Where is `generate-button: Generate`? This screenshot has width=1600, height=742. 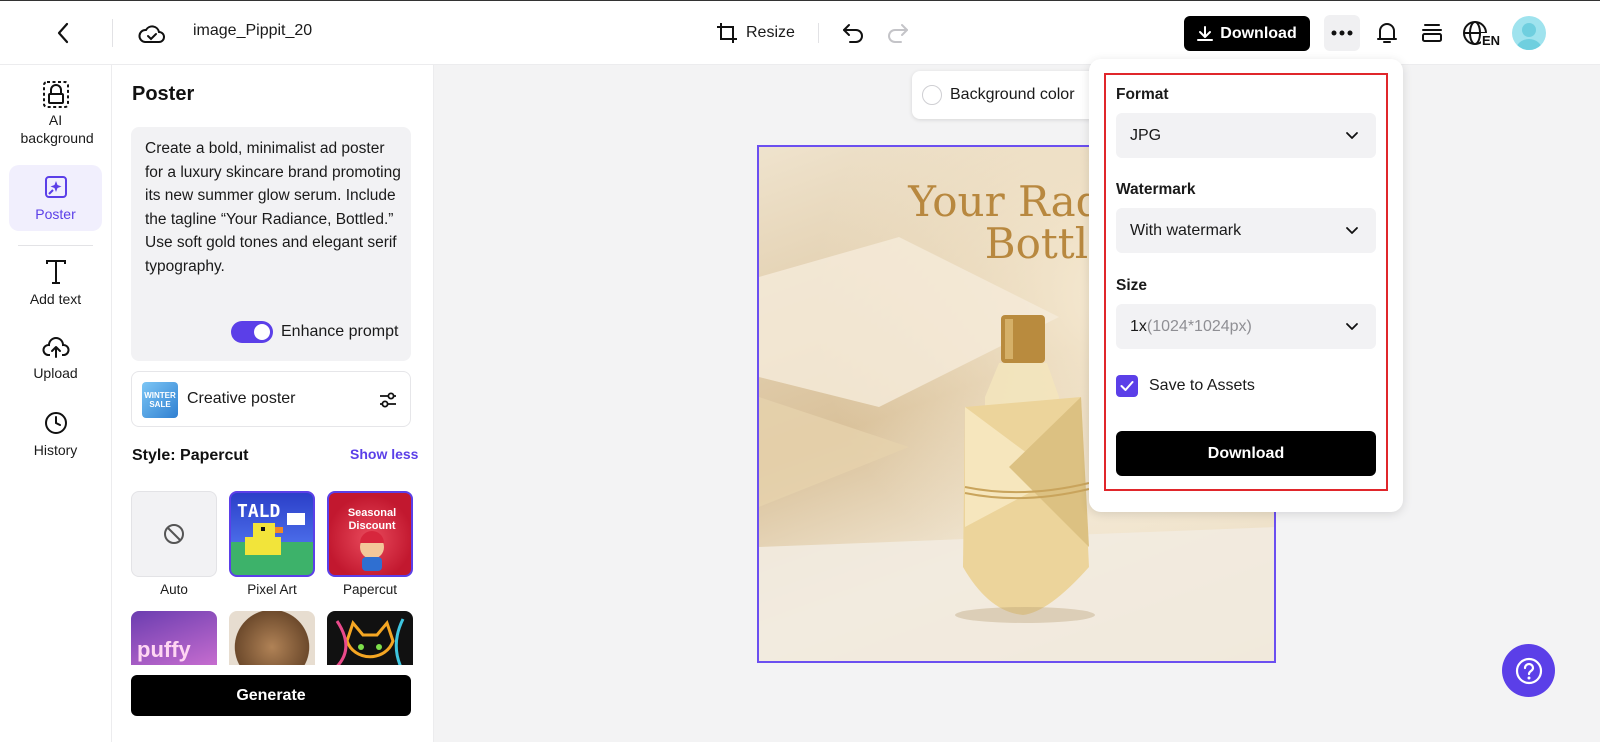
generate-button: Generate is located at coordinates (271, 695).